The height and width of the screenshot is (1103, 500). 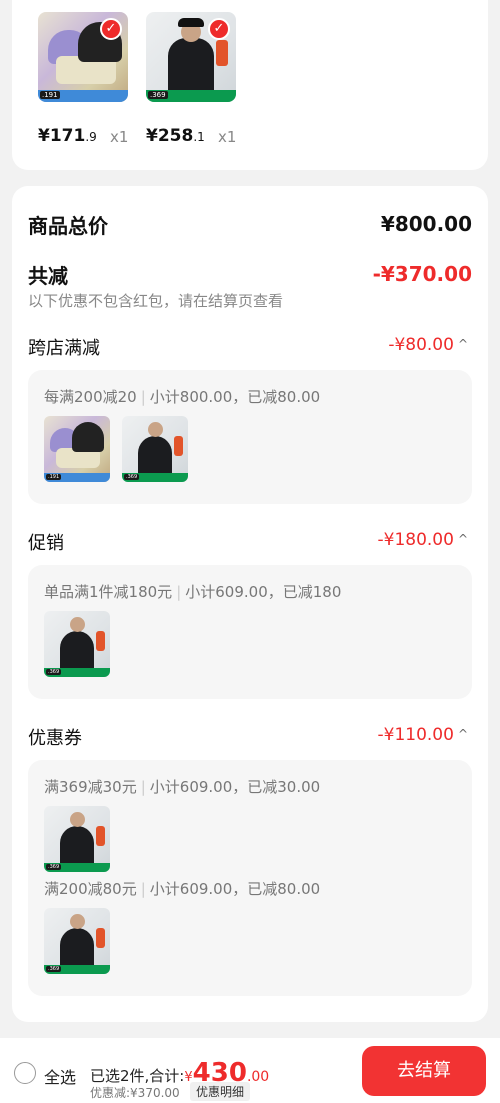 What do you see at coordinates (220, 1091) in the screenshot?
I see `discount-detail-button: 优惠明细` at bounding box center [220, 1091].